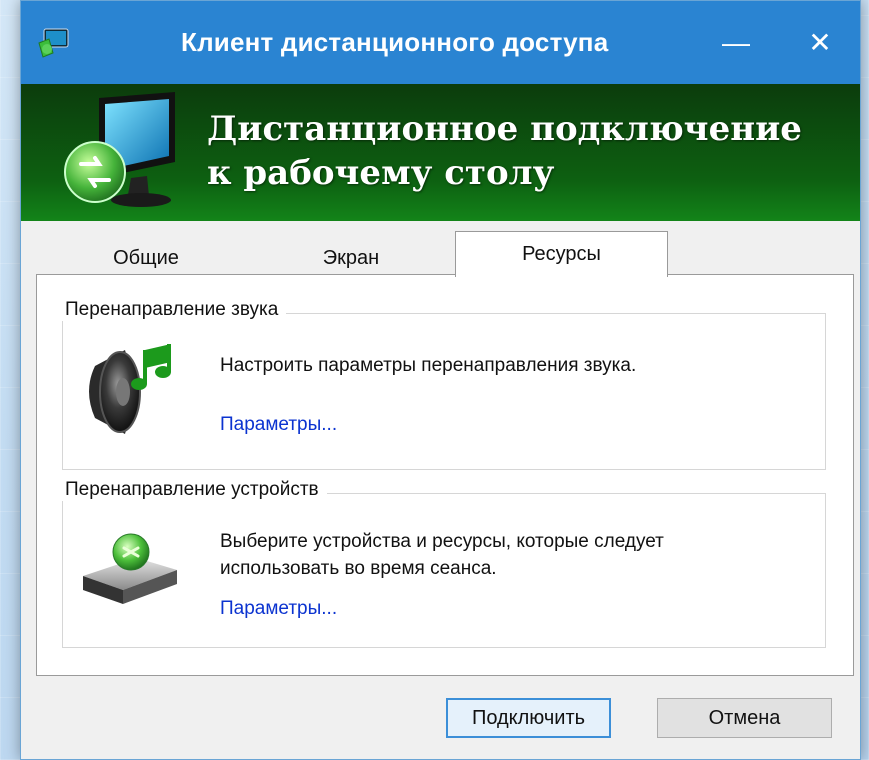 The image size is (869, 760). I want to click on monitor-connection-icon, so click(119, 149).